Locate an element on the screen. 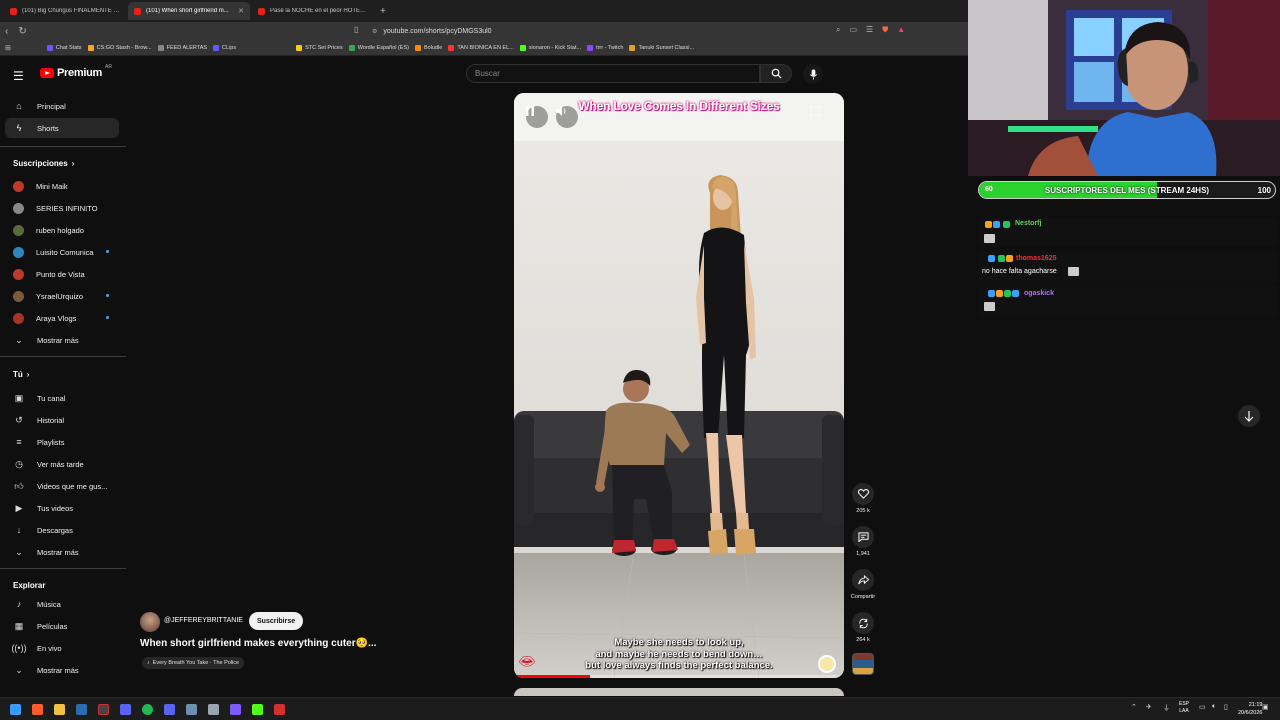 This screenshot has height=720, width=1280. youtube-premium-logo: Premium AR is located at coordinates (76, 71).